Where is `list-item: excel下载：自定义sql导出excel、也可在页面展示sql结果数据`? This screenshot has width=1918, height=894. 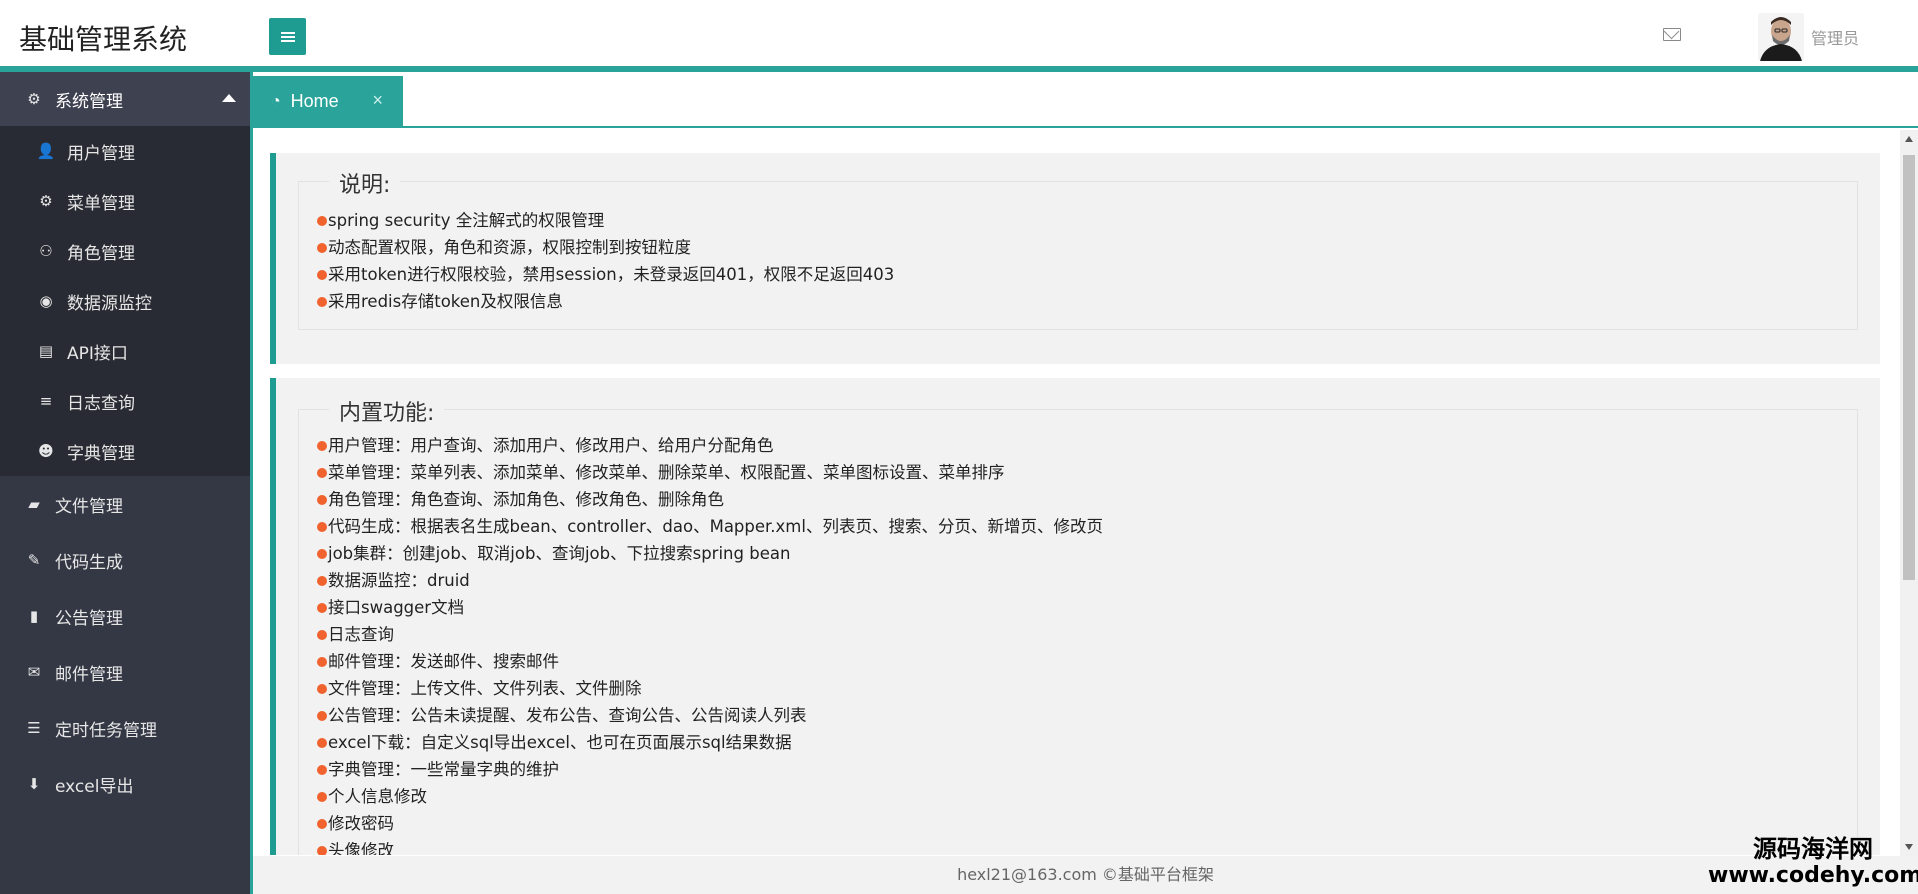
list-item: excel下载：自定义sql导出excel、也可在页面展示sql结果数据 is located at coordinates (710, 742).